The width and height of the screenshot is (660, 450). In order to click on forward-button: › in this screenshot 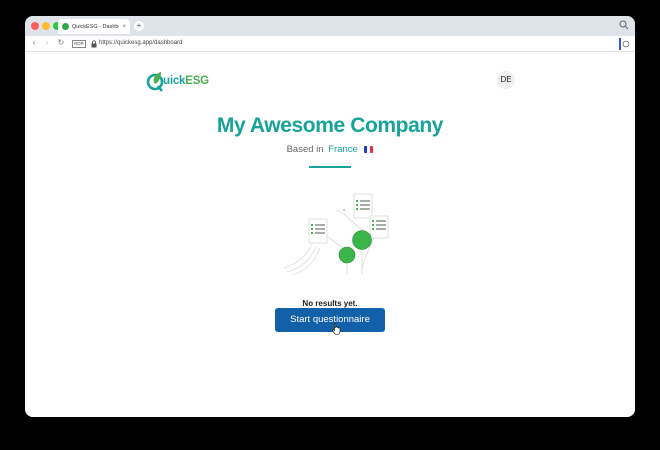, I will do `click(47, 42)`.